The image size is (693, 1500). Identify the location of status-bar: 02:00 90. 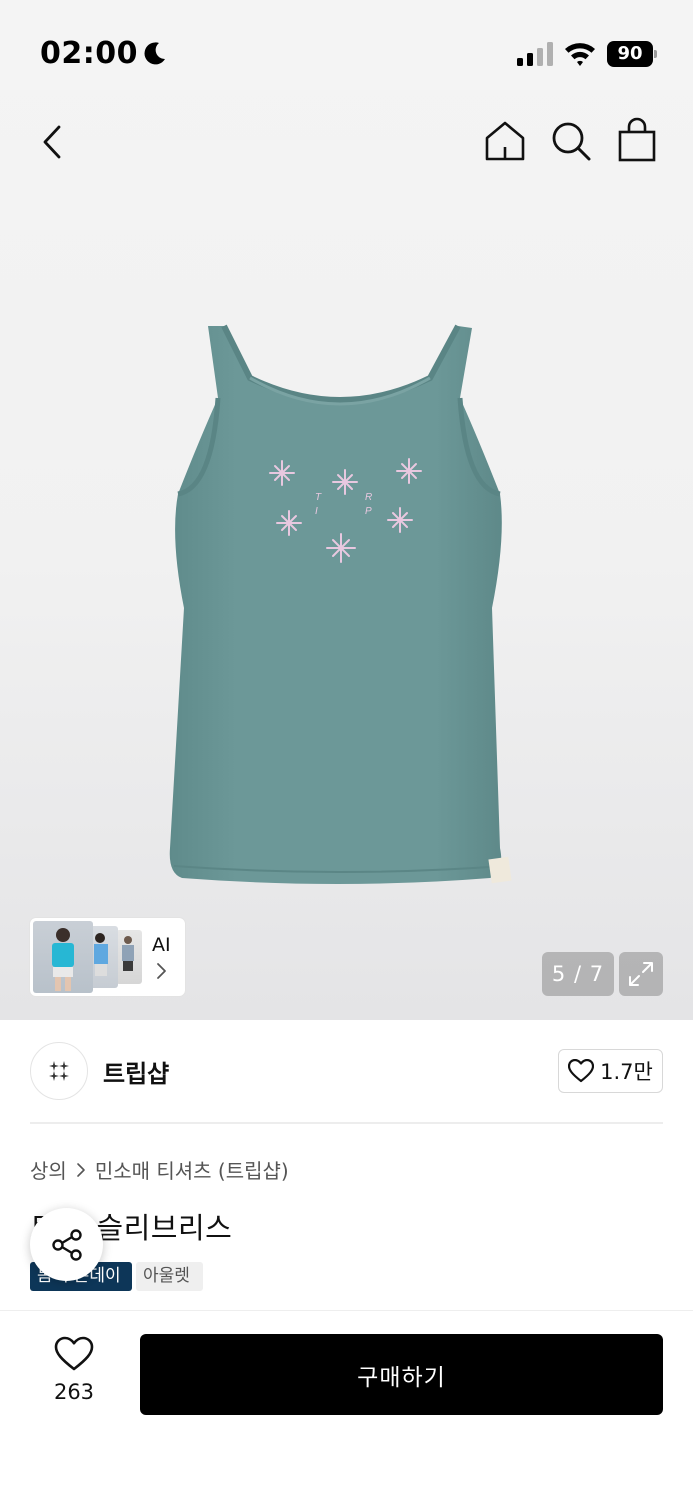
(346, 50).